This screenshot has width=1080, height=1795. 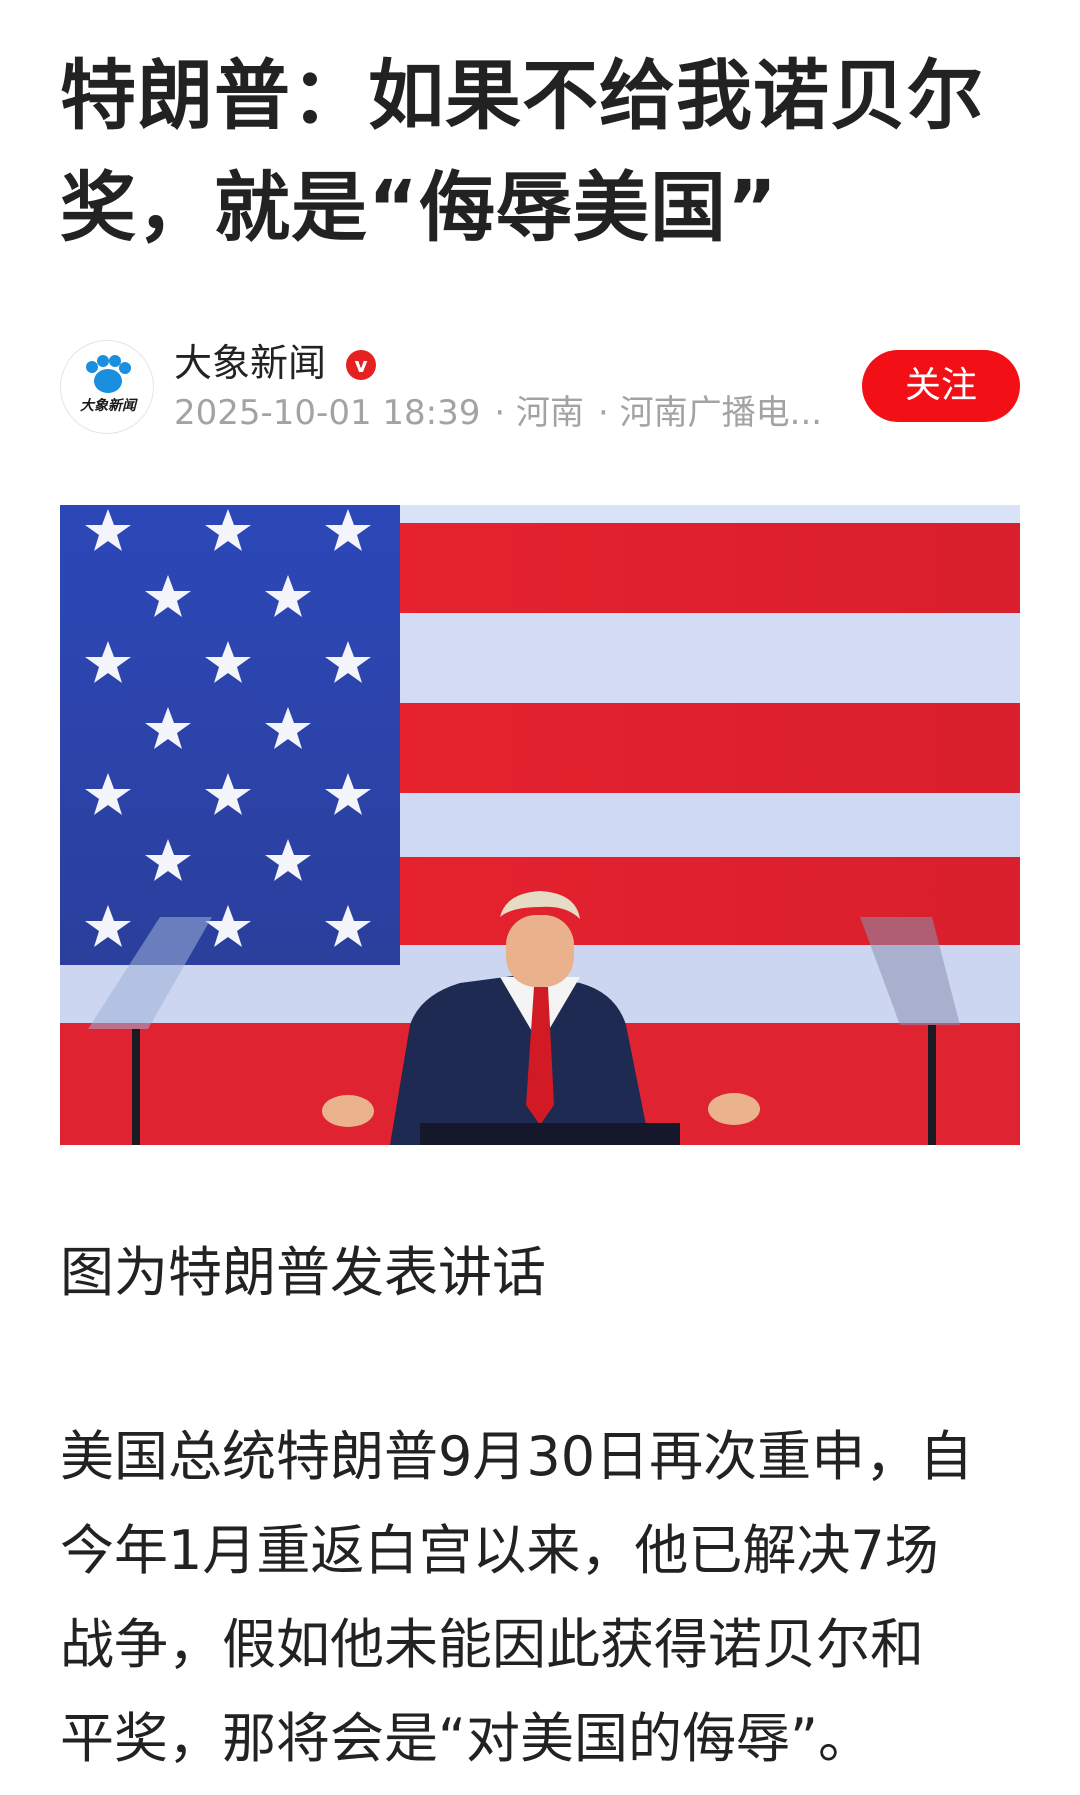 What do you see at coordinates (941, 386) in the screenshot?
I see `follow-button: 关注` at bounding box center [941, 386].